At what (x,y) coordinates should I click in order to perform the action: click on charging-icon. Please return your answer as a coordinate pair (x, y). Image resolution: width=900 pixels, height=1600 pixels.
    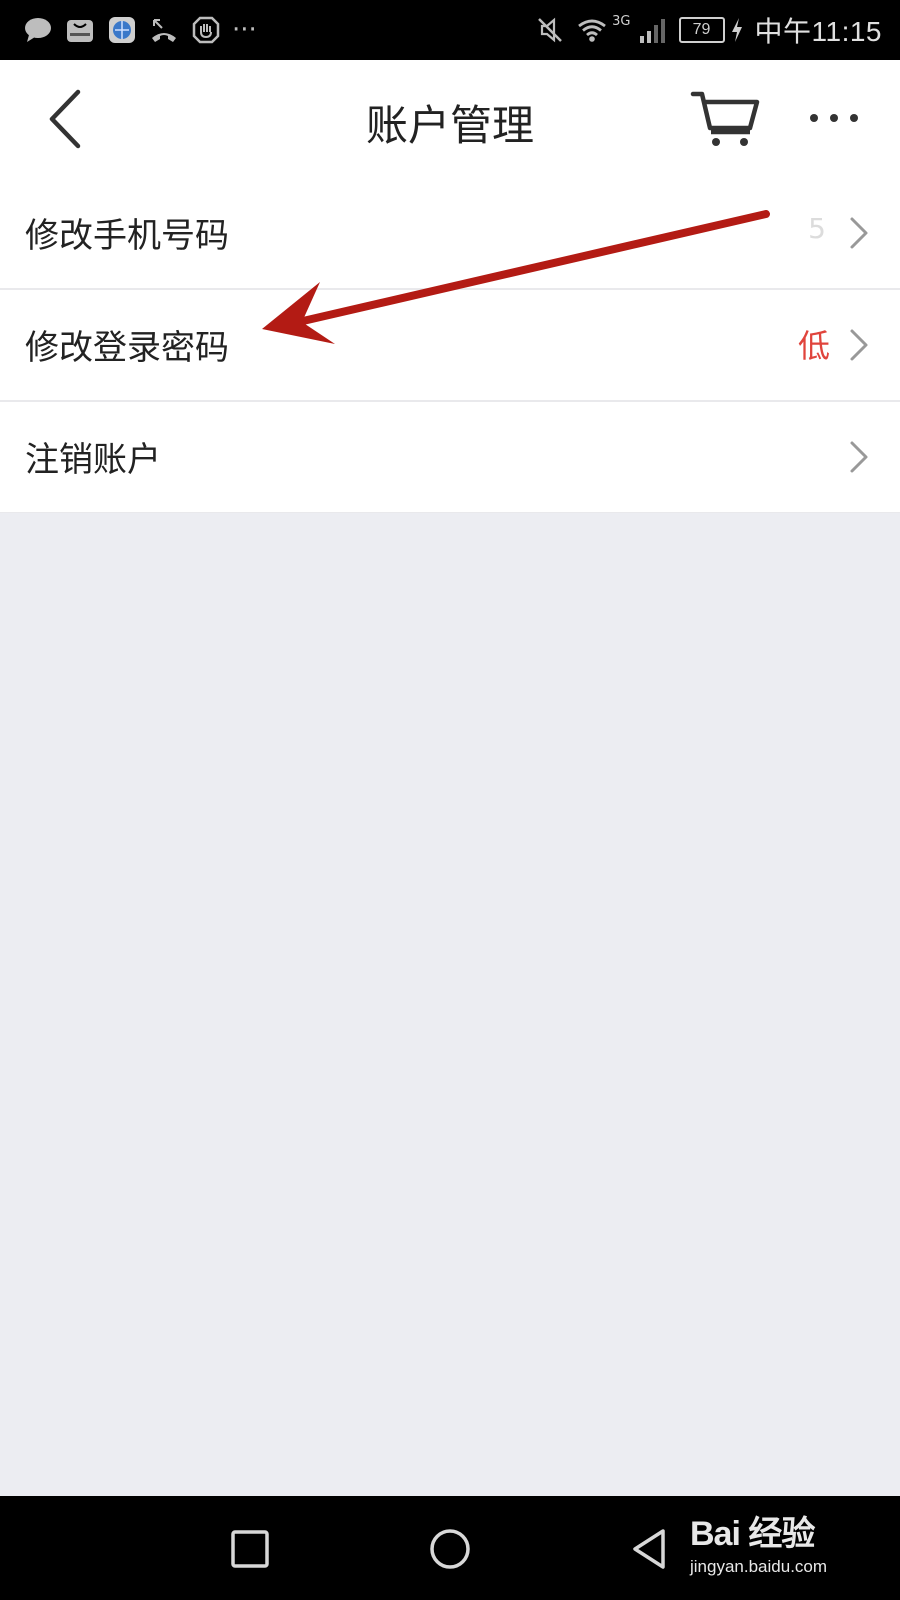
    Looking at the image, I should click on (737, 30).